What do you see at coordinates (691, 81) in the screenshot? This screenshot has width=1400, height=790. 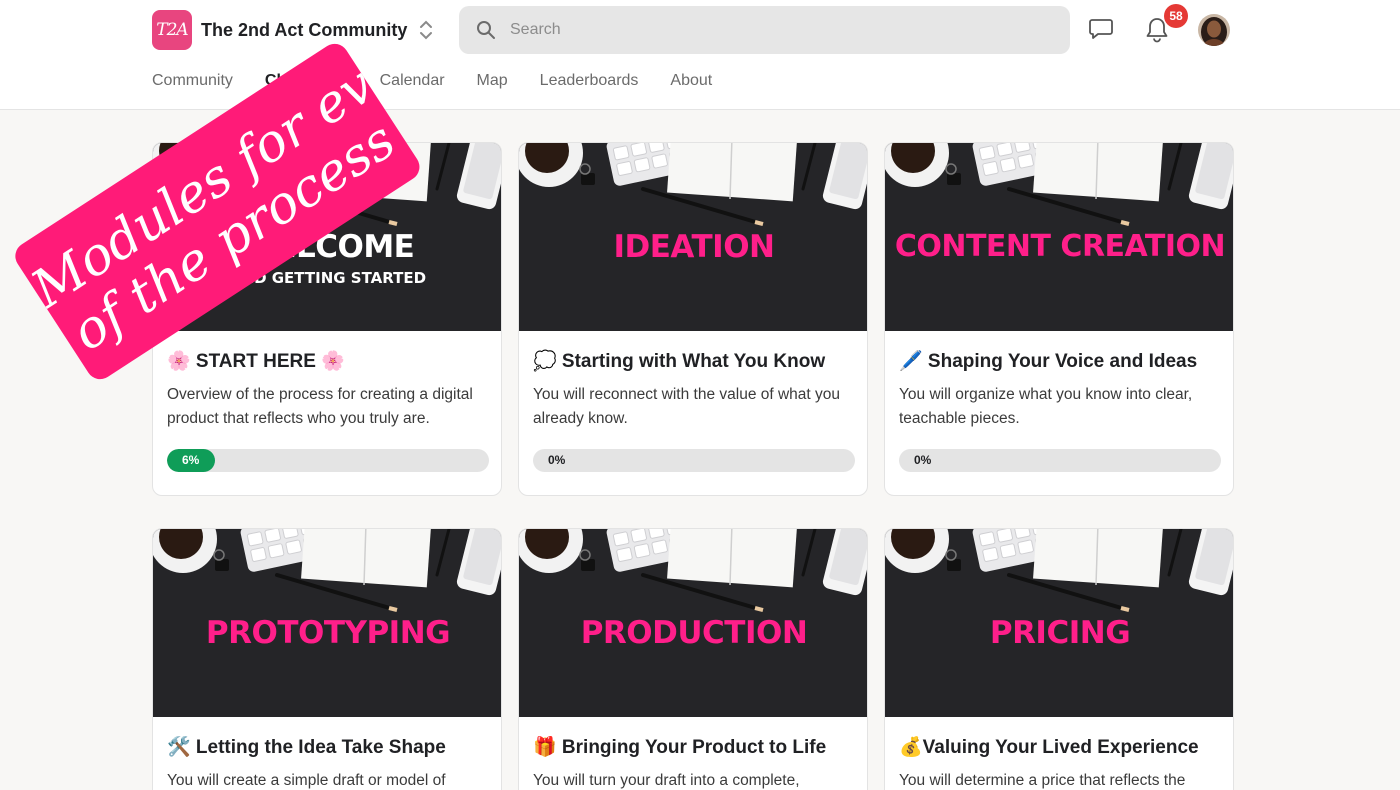 I see `tab-about: About` at bounding box center [691, 81].